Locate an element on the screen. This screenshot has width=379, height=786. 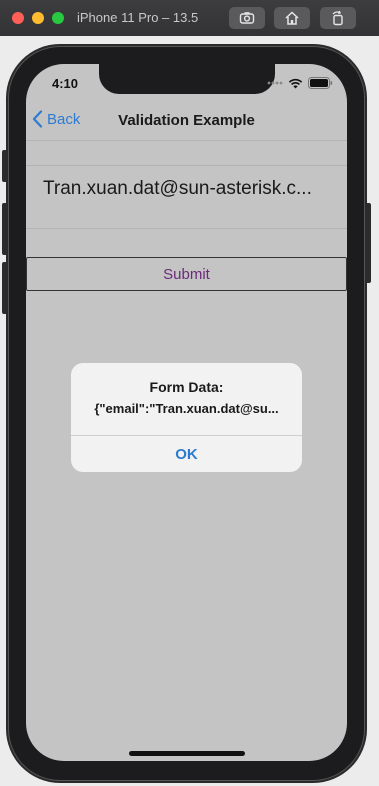
home-icon is located at coordinates (292, 18).